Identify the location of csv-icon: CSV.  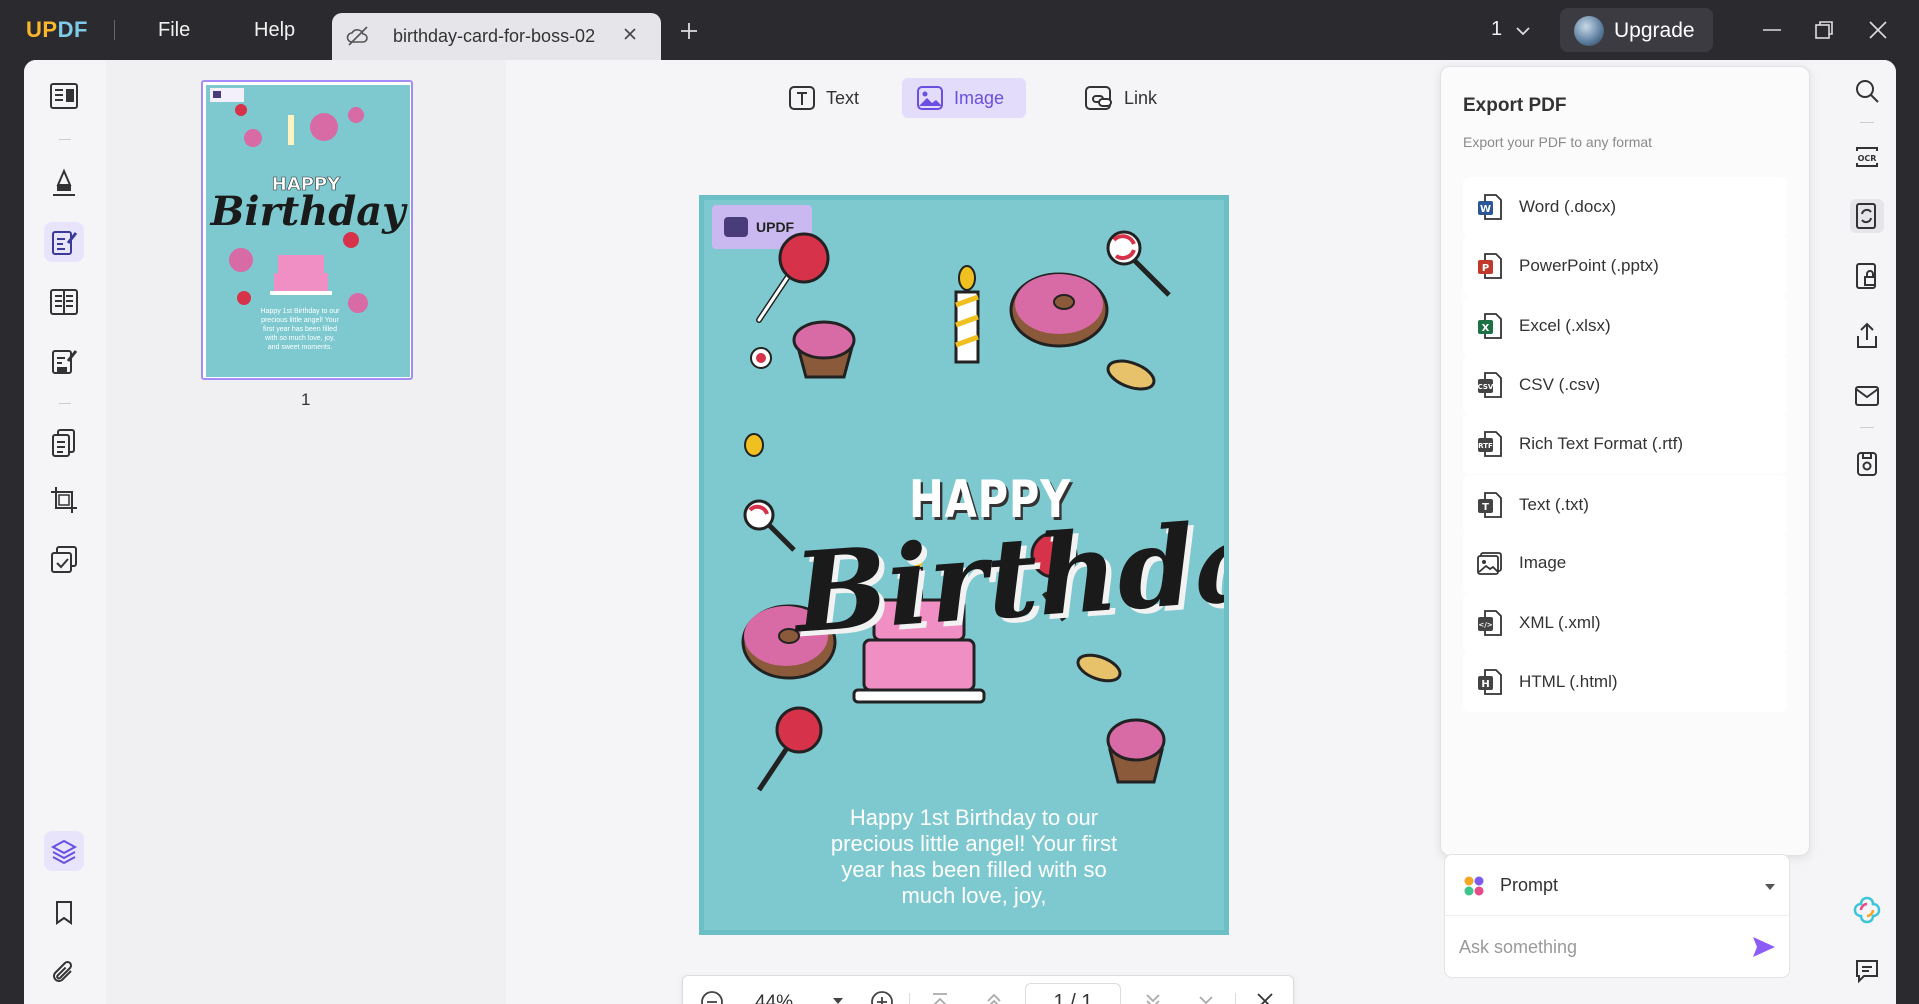
(1490, 385).